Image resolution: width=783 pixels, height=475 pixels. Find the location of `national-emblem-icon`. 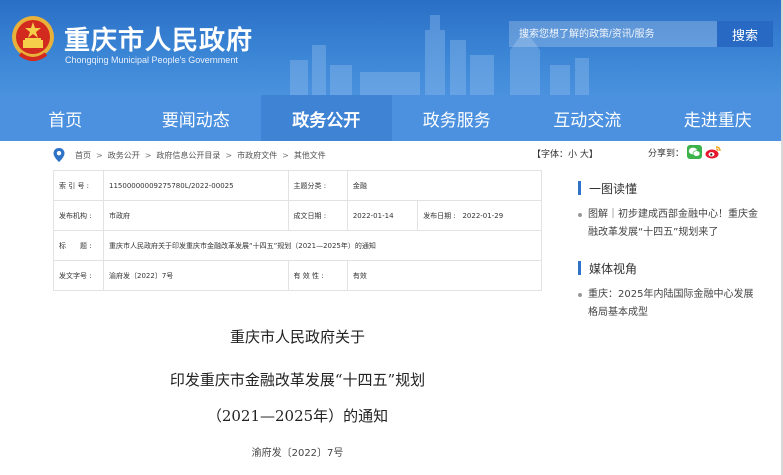

national-emblem-icon is located at coordinates (33, 38).